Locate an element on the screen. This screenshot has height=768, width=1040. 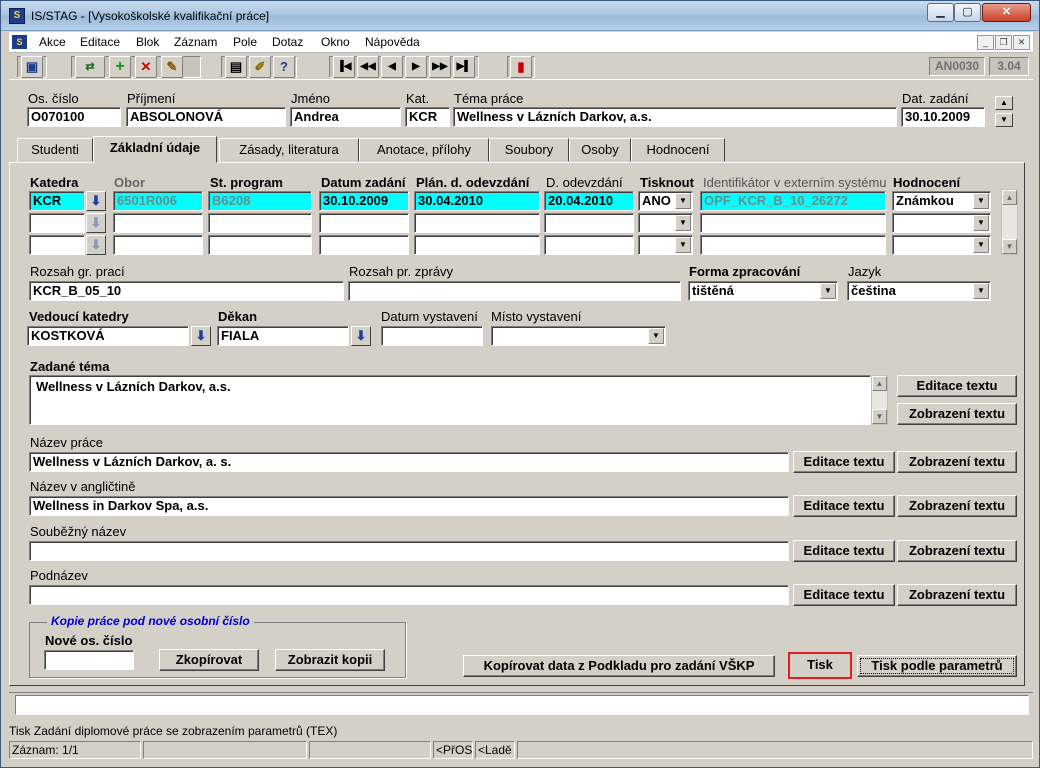
dat-zadani-field: 30.10.2009 is located at coordinates (943, 117).